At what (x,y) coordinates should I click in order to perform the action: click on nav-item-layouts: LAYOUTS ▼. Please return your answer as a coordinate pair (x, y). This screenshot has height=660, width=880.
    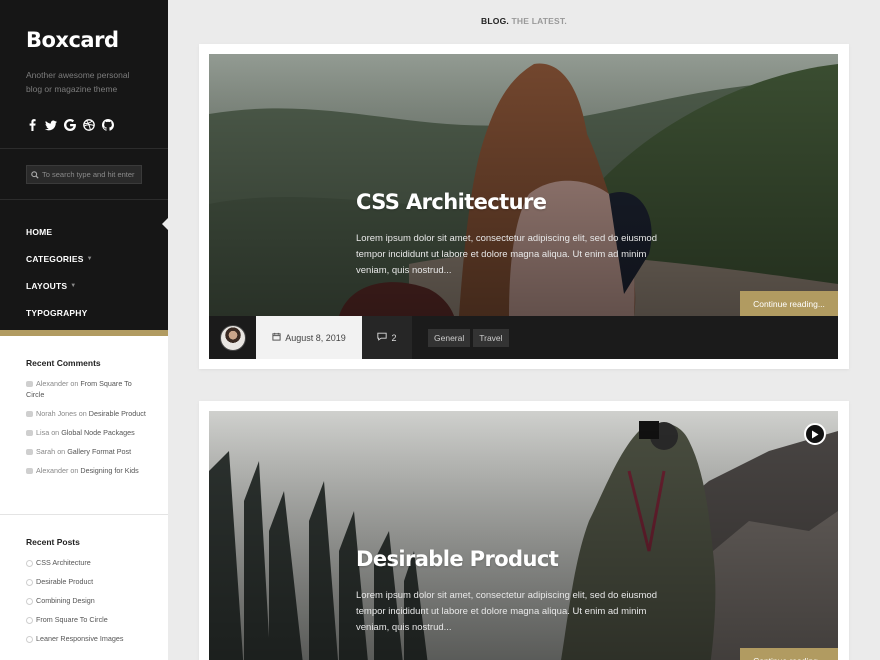
    Looking at the image, I should click on (59, 285).